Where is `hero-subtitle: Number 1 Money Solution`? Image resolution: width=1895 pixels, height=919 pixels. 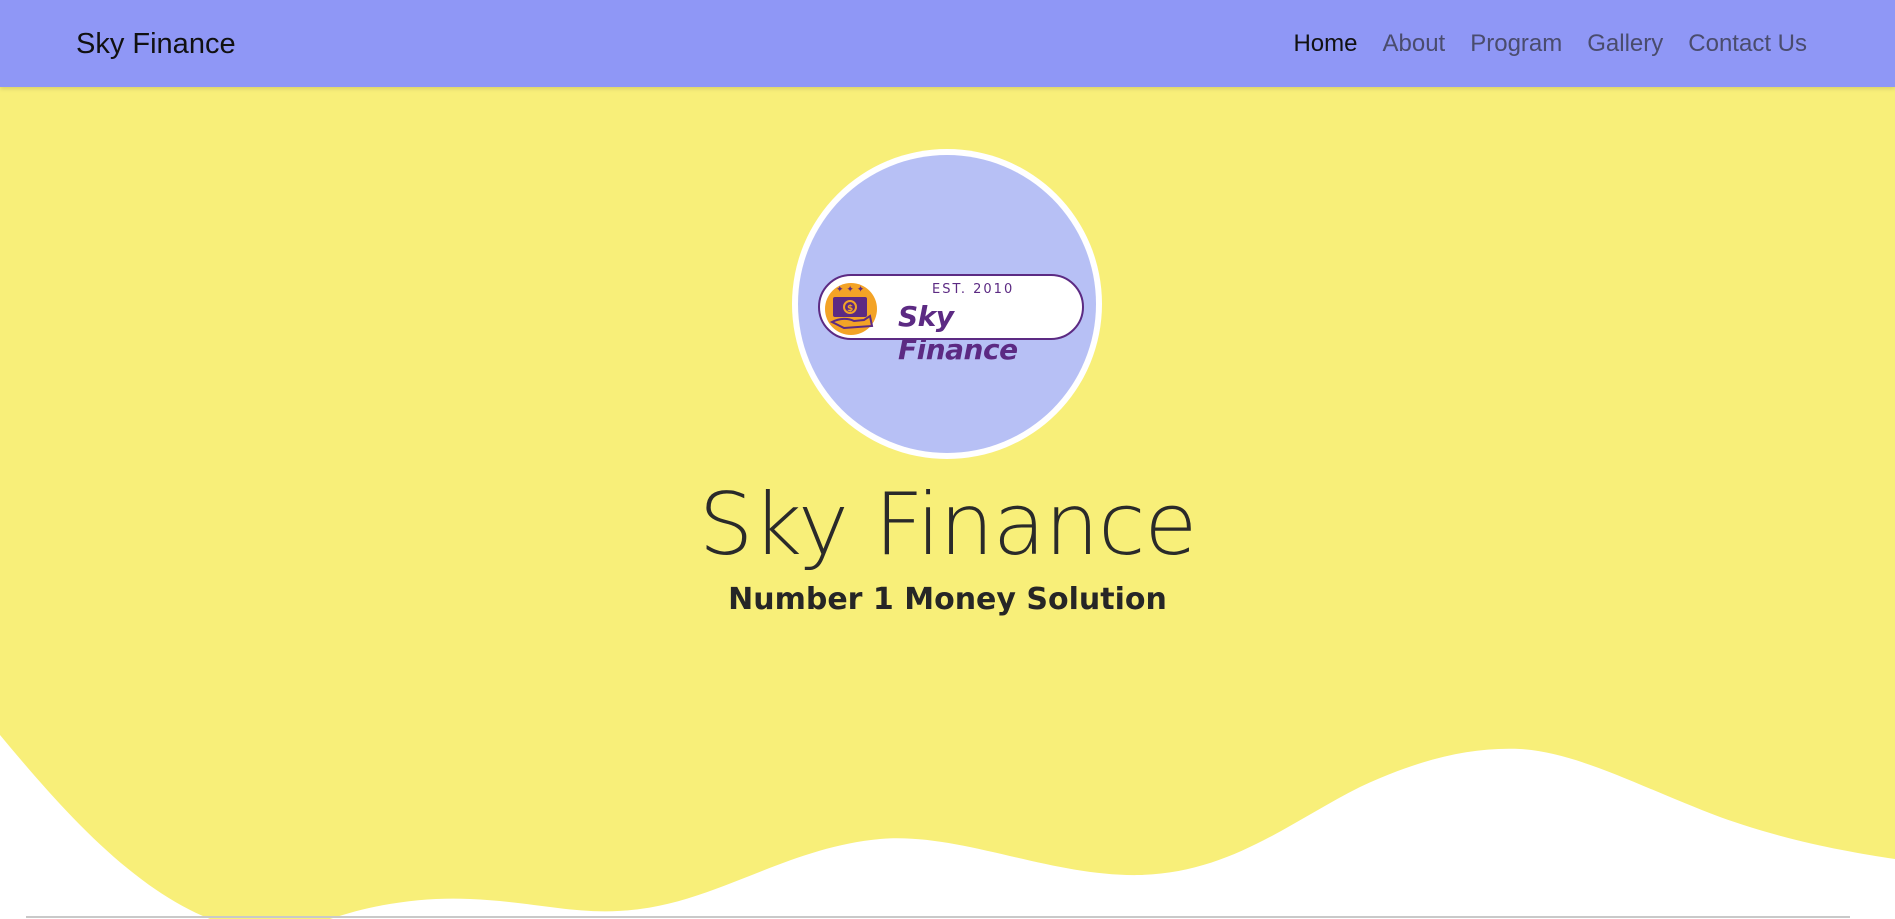
hero-subtitle: Number 1 Money Solution is located at coordinates (947, 599).